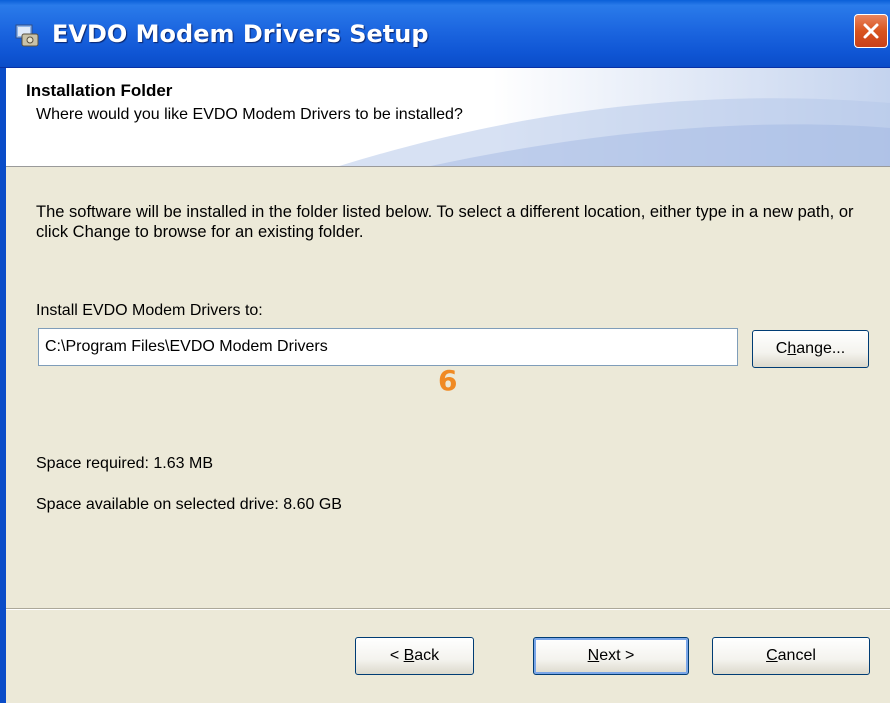 The width and height of the screenshot is (890, 703). What do you see at coordinates (448, 609) in the screenshot?
I see `footer-separator` at bounding box center [448, 609].